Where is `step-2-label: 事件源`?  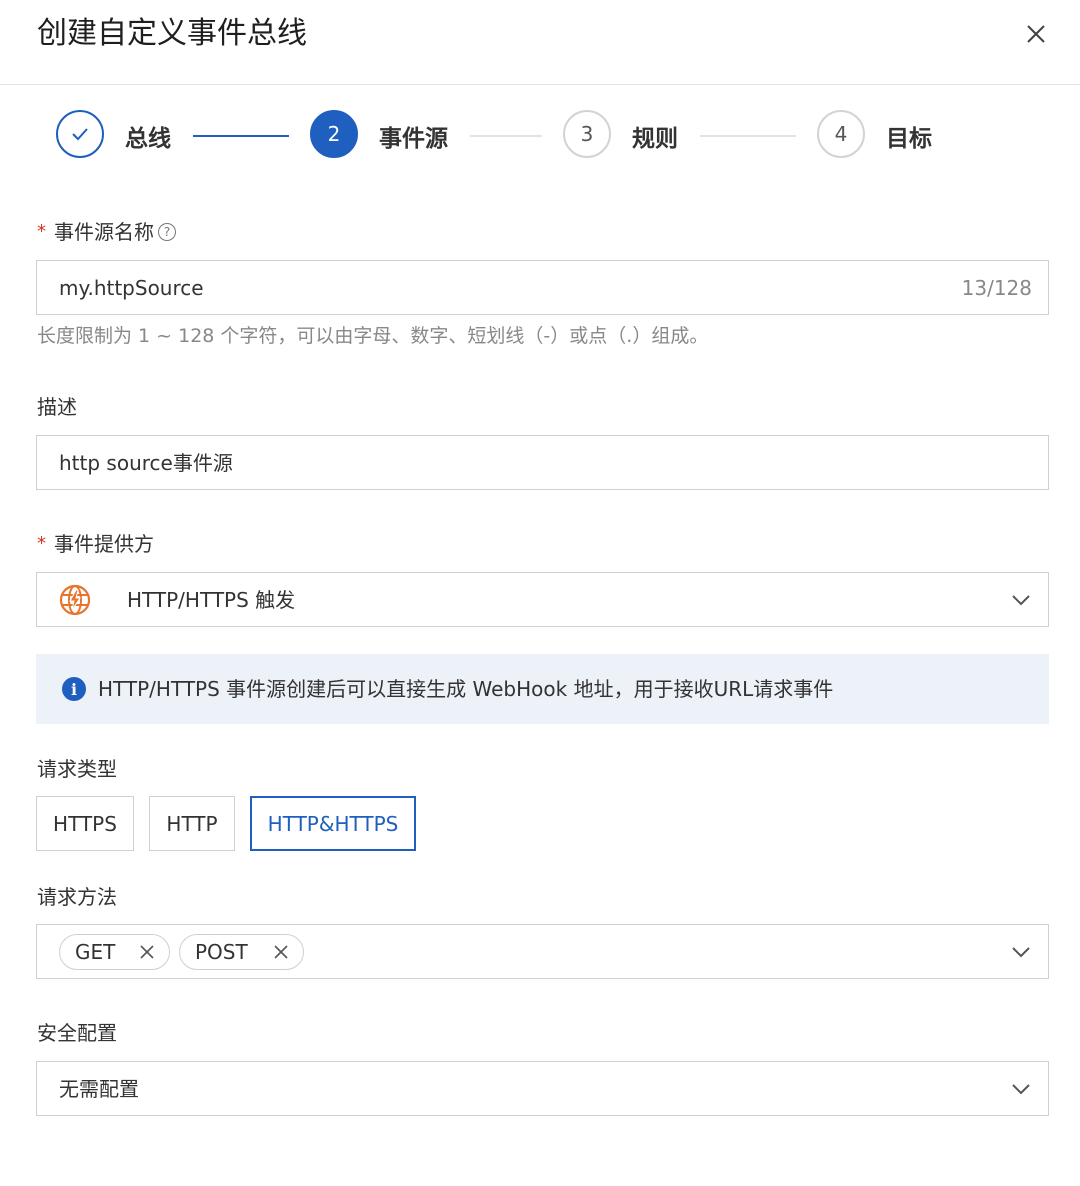
step-2-label: 事件源 is located at coordinates (413, 139).